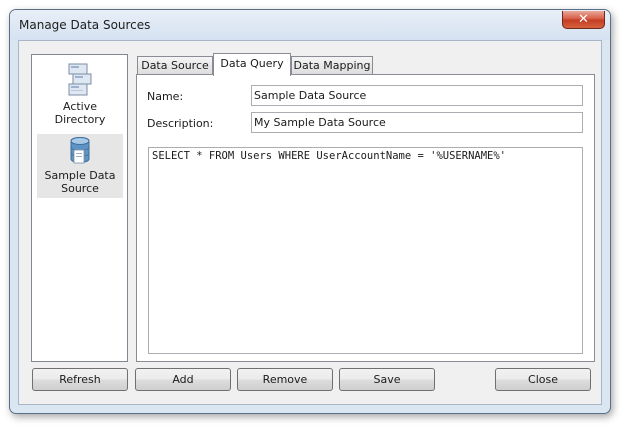 Image resolution: width=628 pixels, height=428 pixels. Describe the element at coordinates (417, 95) in the screenshot. I see `name-input` at that location.